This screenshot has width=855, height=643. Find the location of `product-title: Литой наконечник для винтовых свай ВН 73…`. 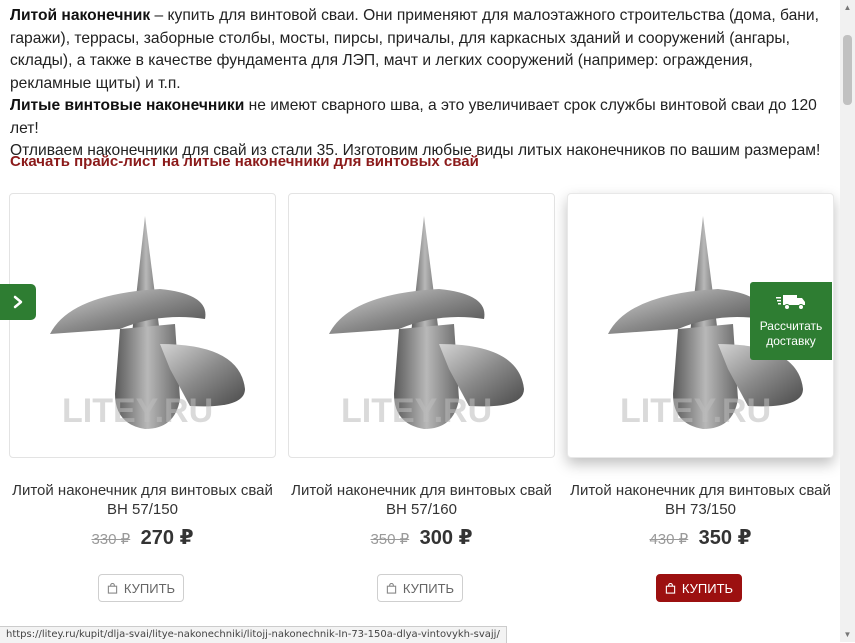

product-title: Литой наконечник для винтовых свай ВН 73… is located at coordinates (700, 500).